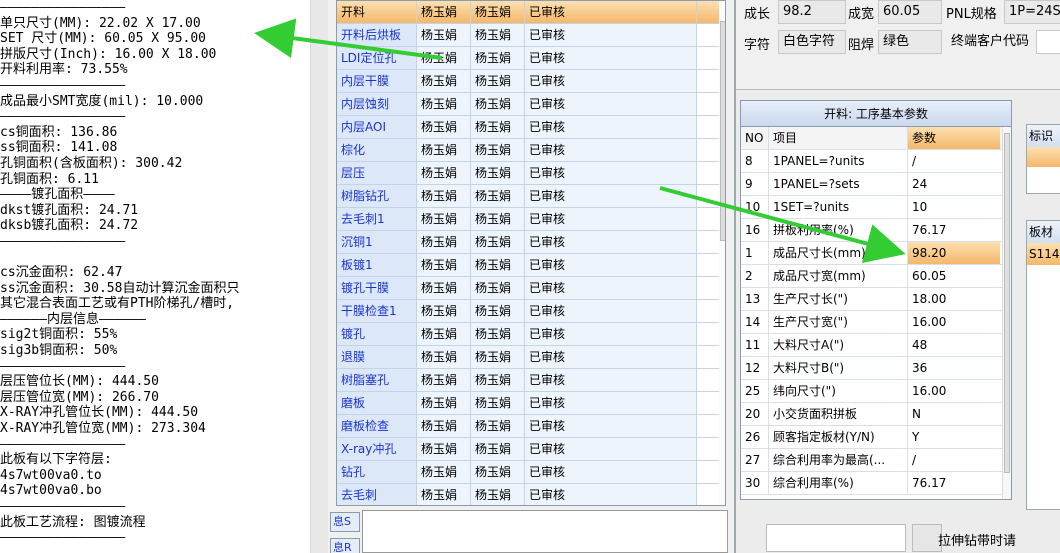  I want to click on param-no-cell: 11, so click(755, 345).